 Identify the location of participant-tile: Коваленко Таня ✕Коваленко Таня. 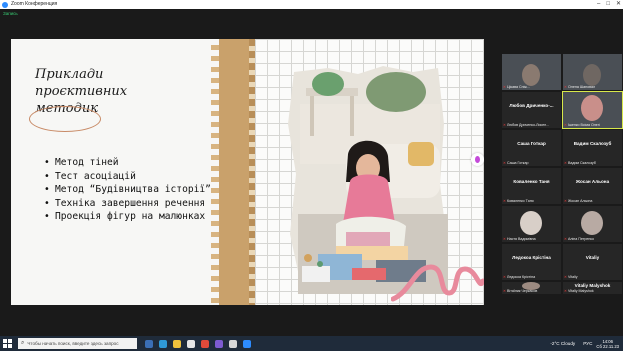
(531, 186).